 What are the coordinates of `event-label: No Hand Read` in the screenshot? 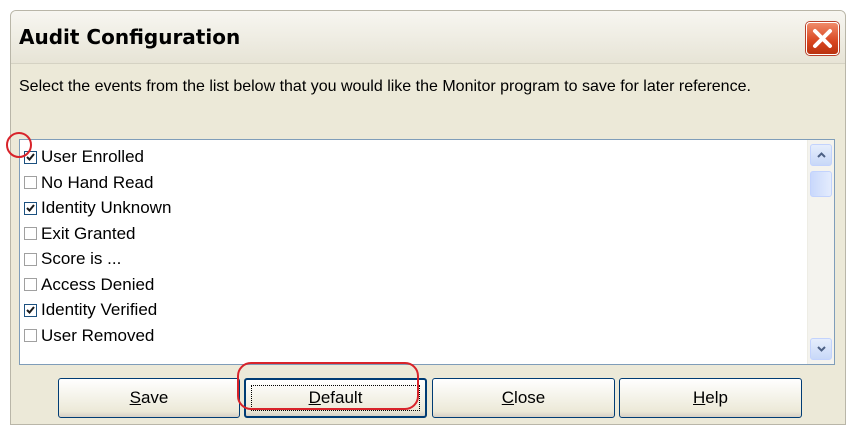 It's located at (97, 182).